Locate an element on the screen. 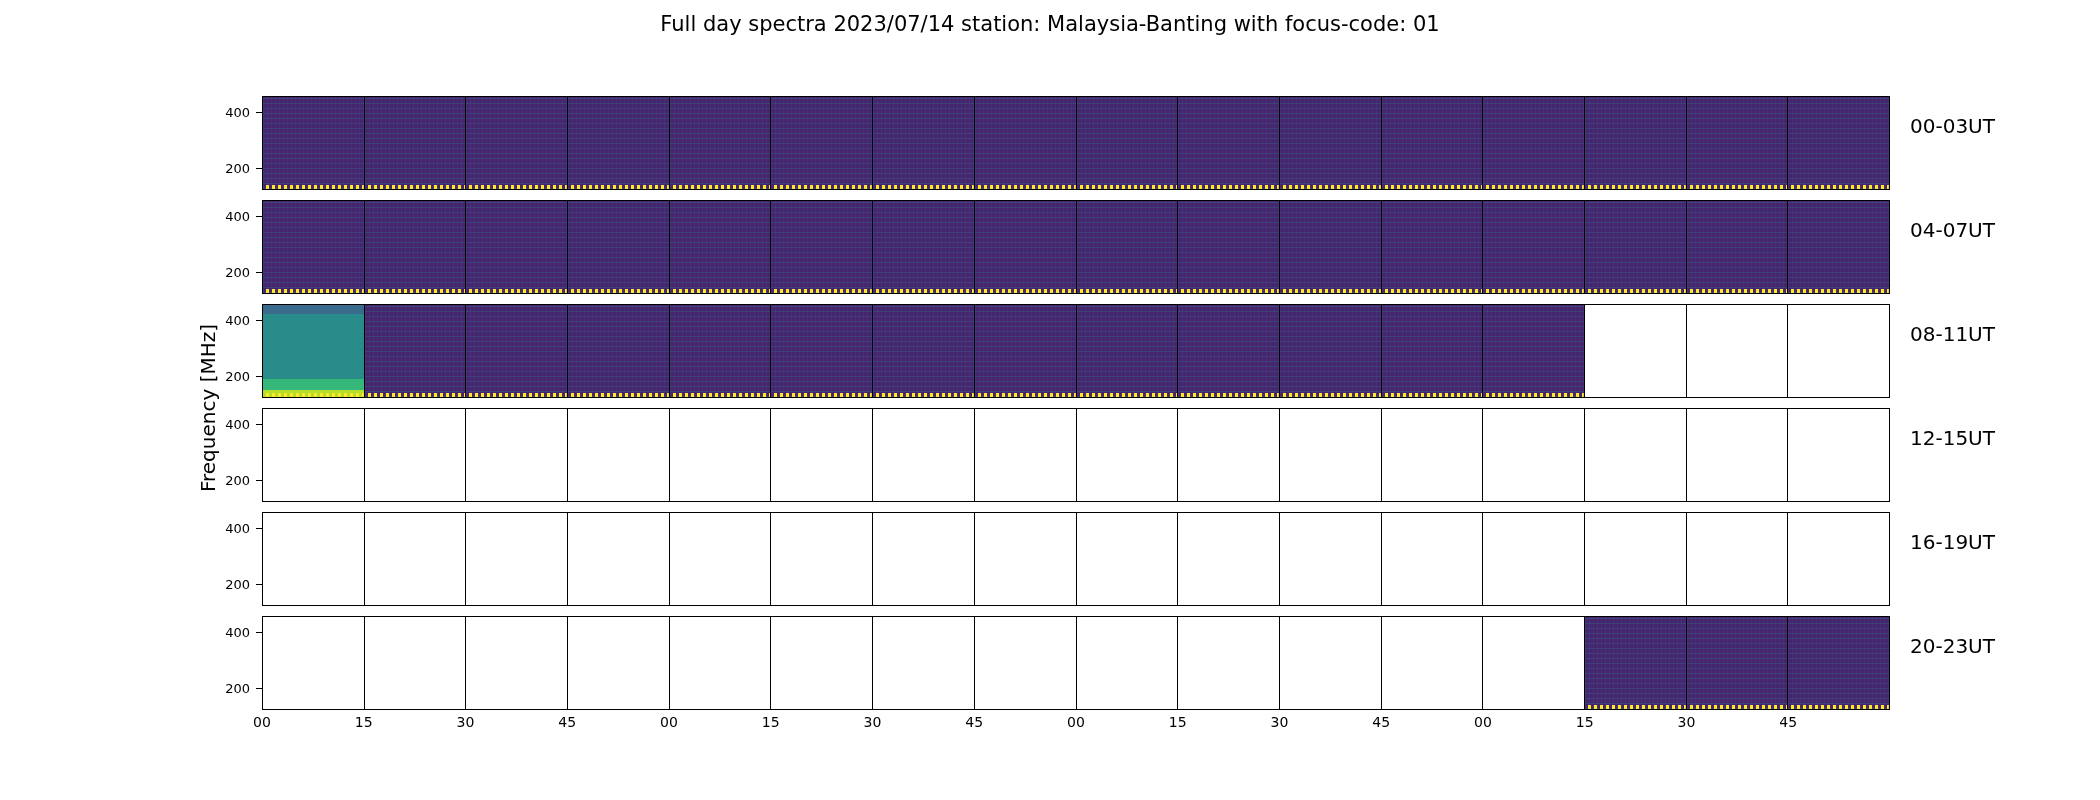 The image size is (2100, 800). chart-title: Full day spectra 2023/07/14 station: Malaysia-Banting with focus-code: 01 is located at coordinates (1050, 24).